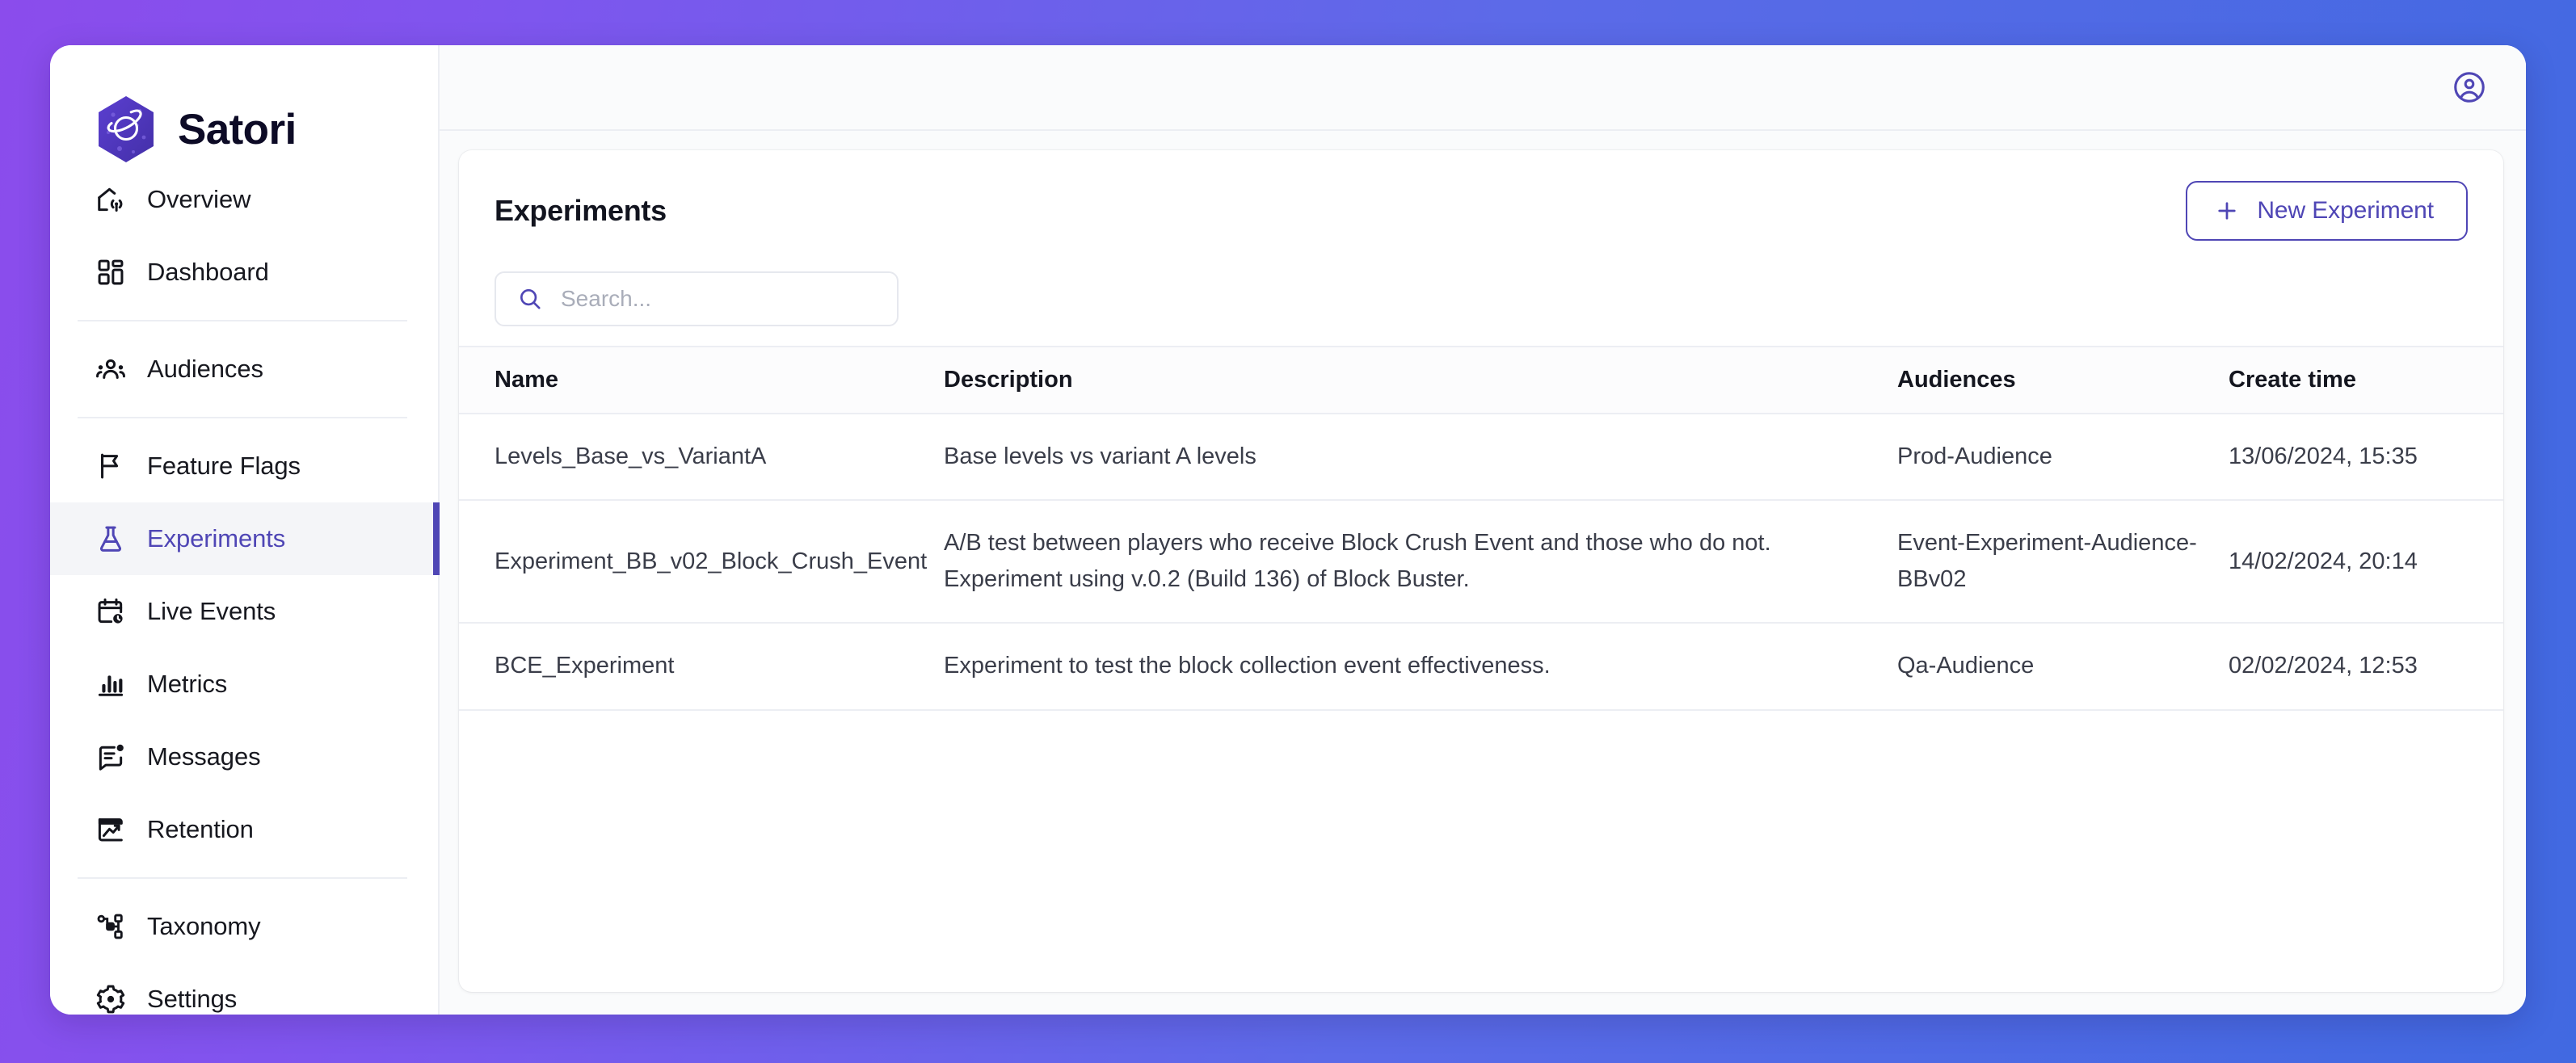 Image resolution: width=2576 pixels, height=1063 pixels. What do you see at coordinates (110, 611) in the screenshot?
I see `calendar-clock-icon` at bounding box center [110, 611].